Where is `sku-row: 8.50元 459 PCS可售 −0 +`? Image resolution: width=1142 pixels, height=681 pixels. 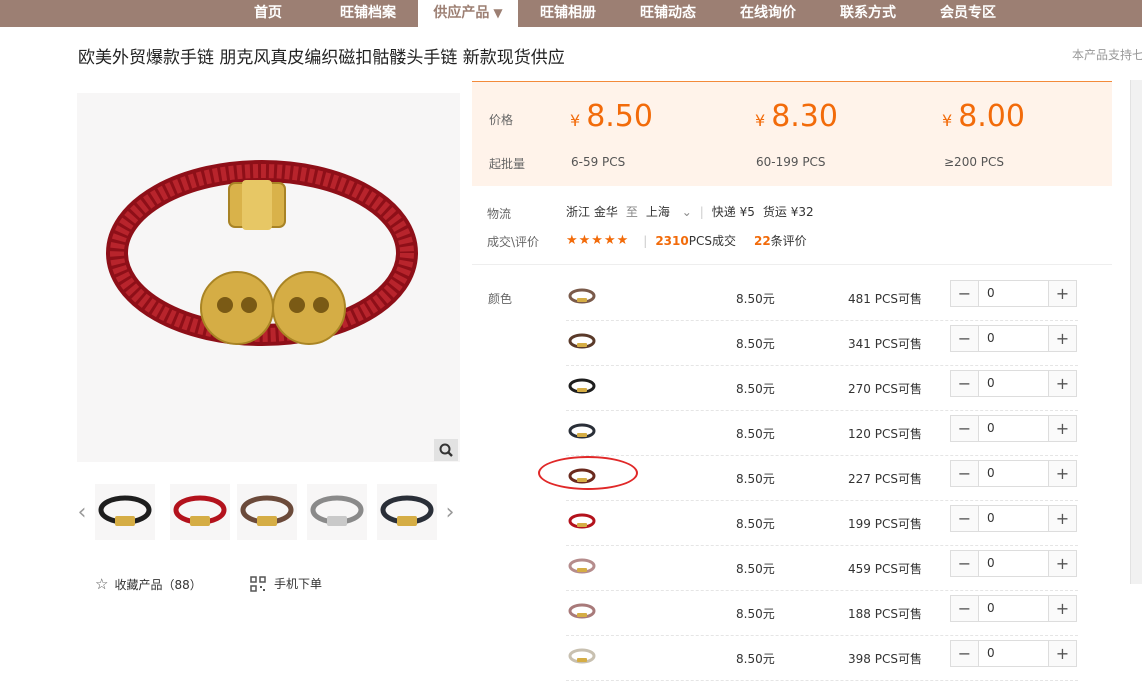 sku-row: 8.50元 459 PCS可售 −0 + is located at coordinates (822, 568).